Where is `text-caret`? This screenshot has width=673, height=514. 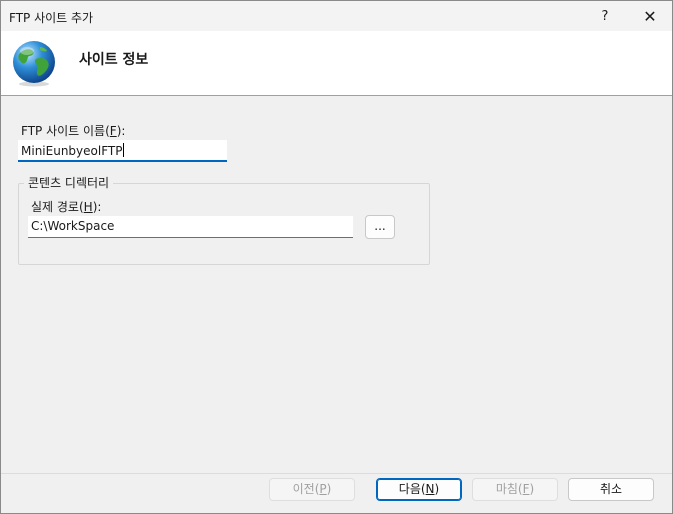
text-caret is located at coordinates (124, 150).